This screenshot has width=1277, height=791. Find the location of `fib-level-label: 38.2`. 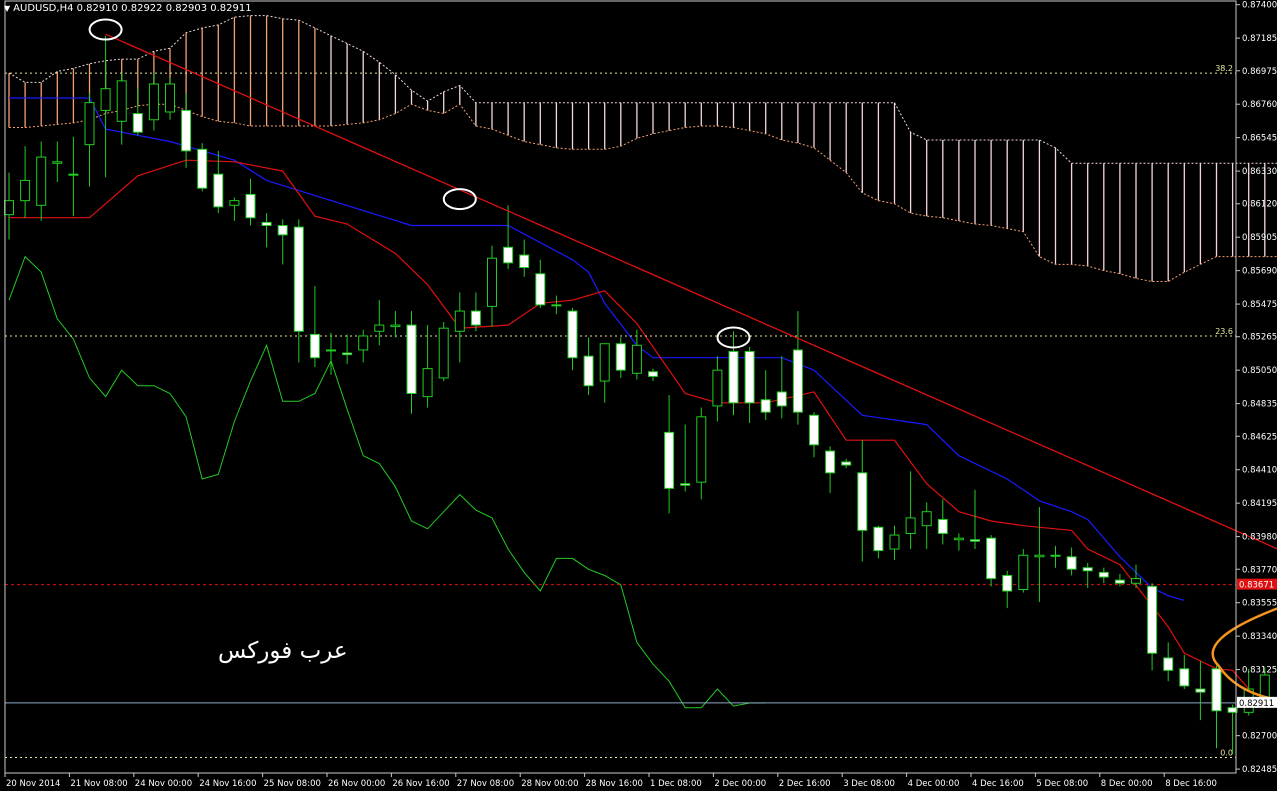

fib-level-label: 38.2 is located at coordinates (1224, 68).